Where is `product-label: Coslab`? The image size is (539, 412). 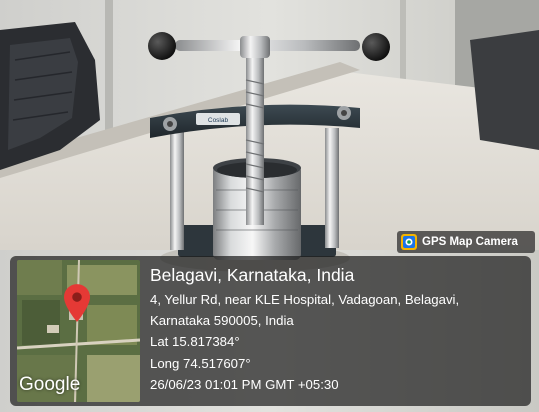
product-label: Coslab is located at coordinates (218, 120).